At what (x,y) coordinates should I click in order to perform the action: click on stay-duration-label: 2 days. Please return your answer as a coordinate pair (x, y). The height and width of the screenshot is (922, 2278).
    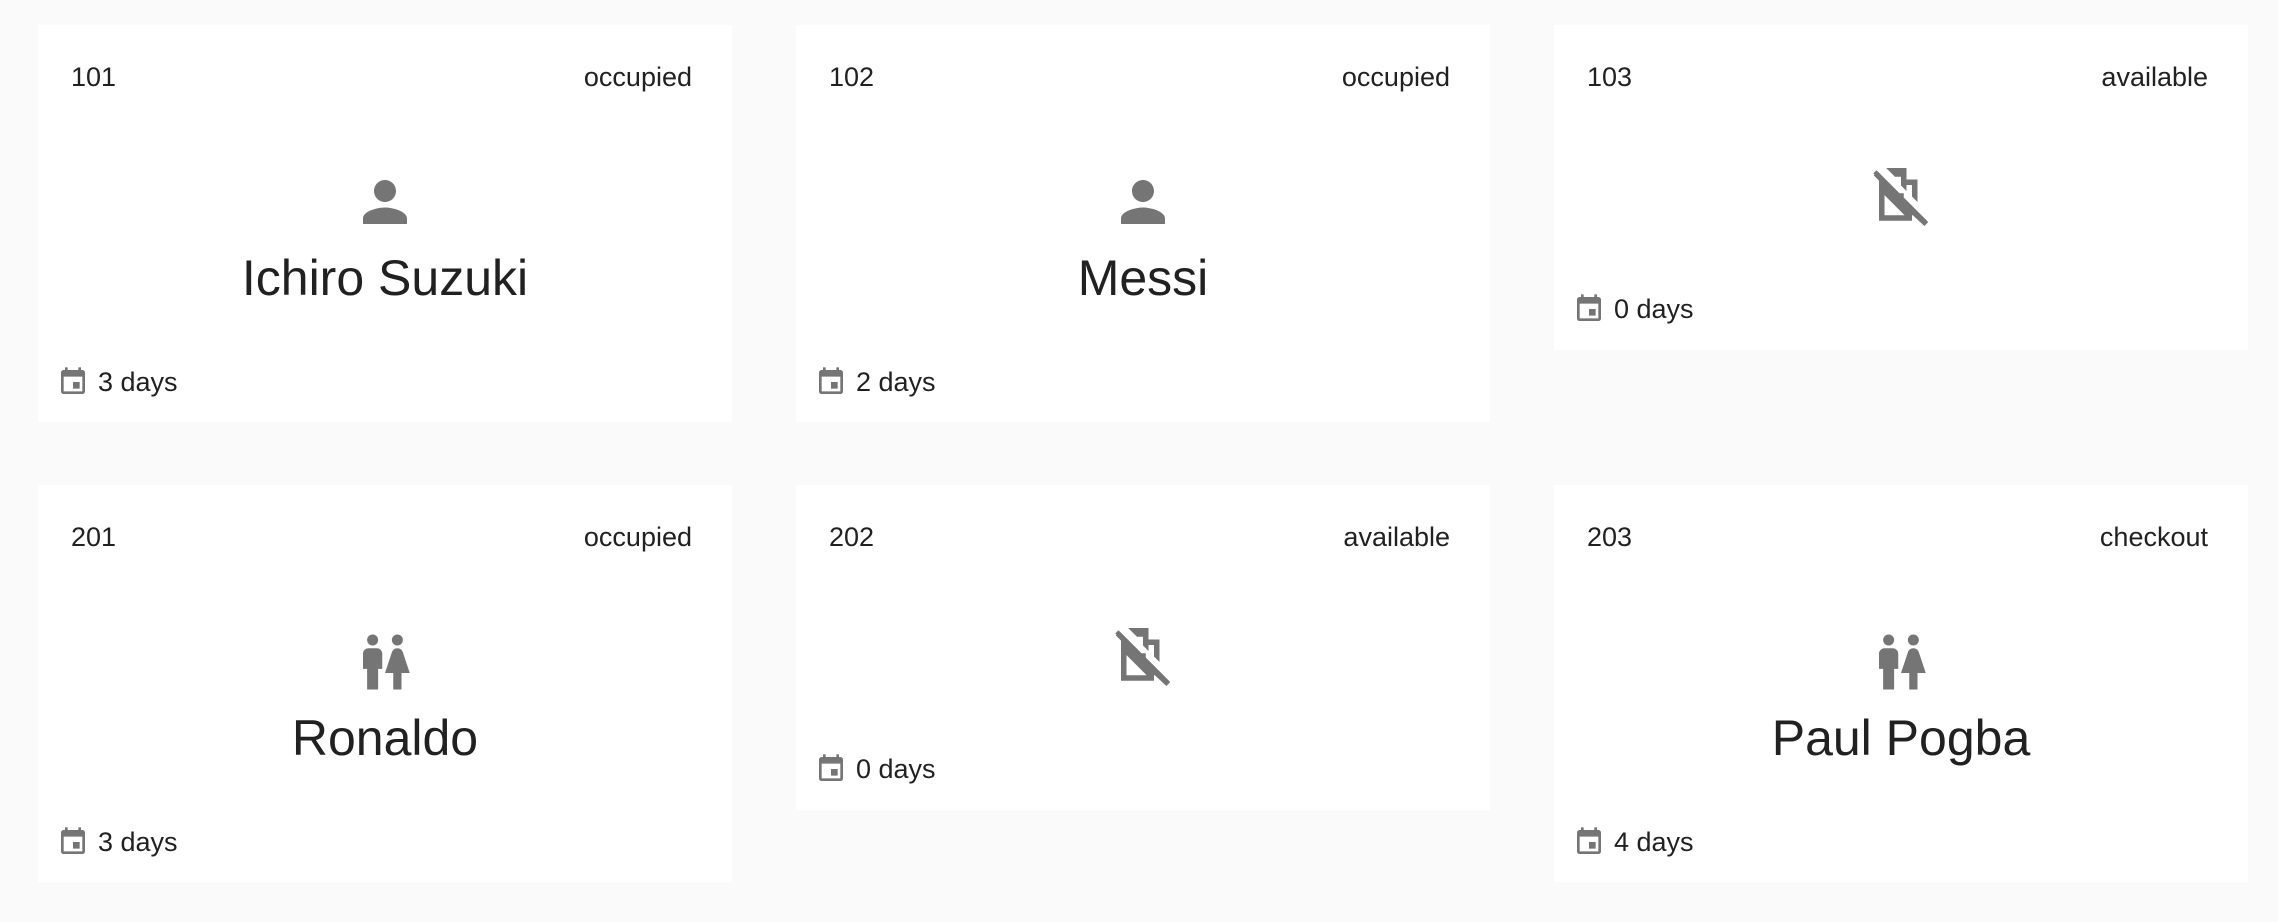
    Looking at the image, I should click on (896, 381).